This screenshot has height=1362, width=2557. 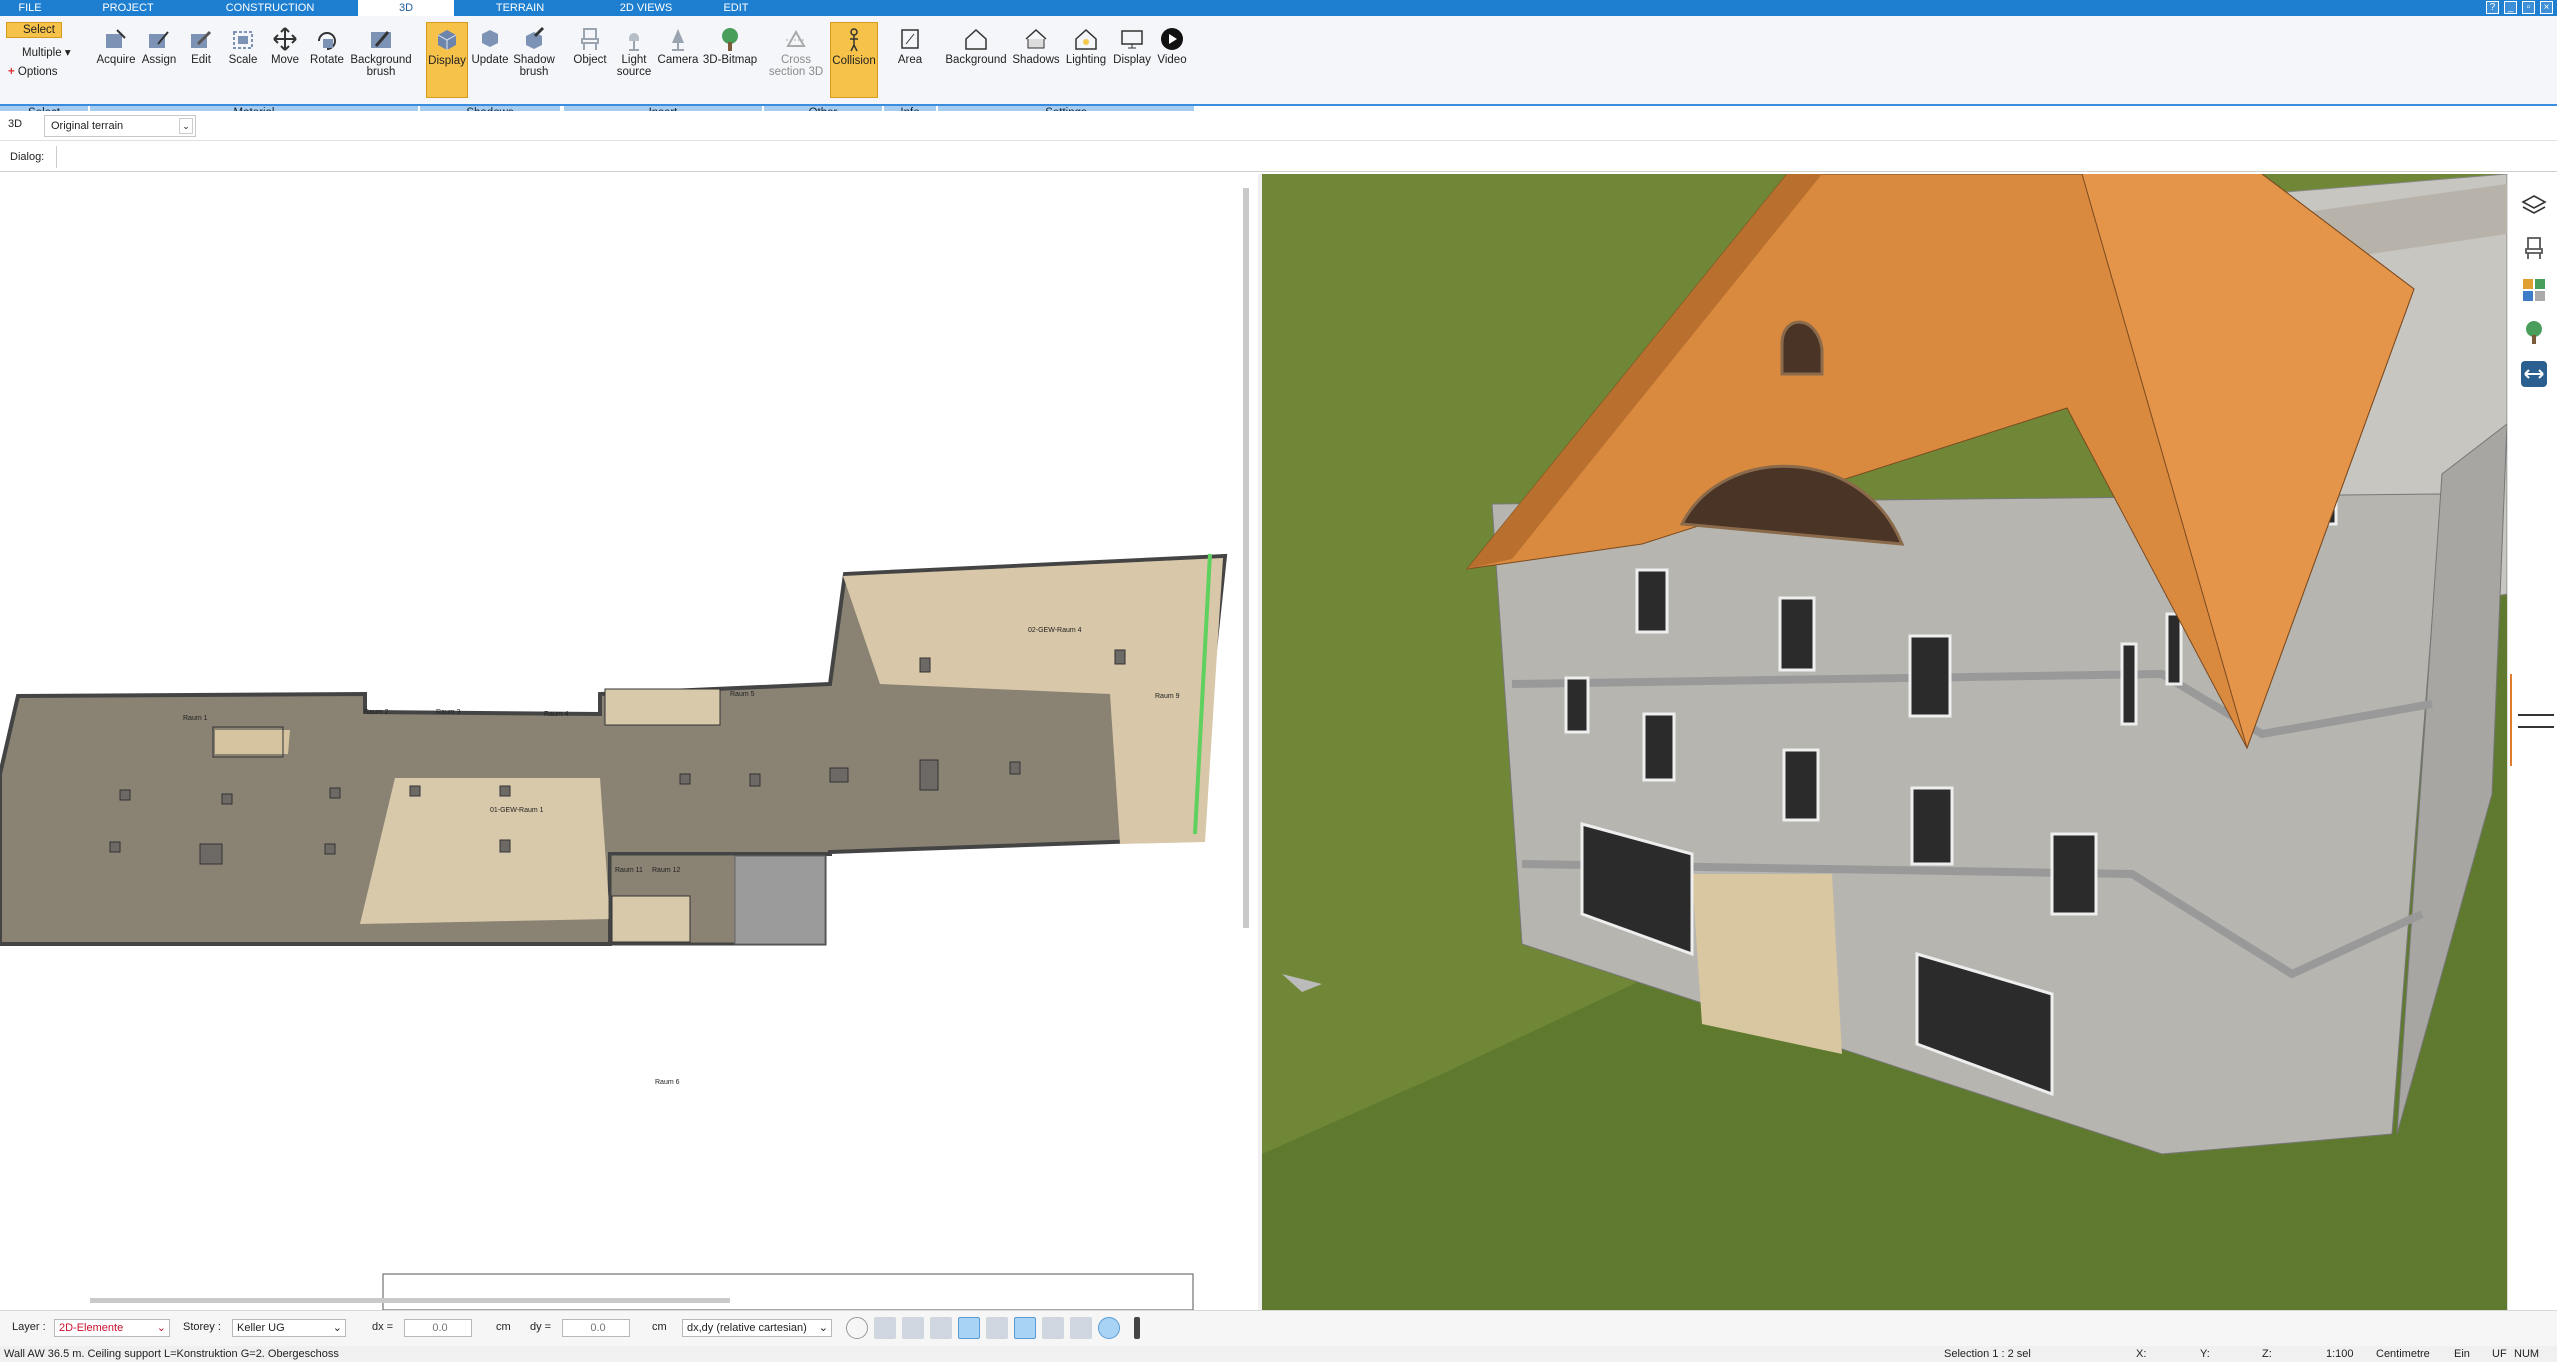 What do you see at coordinates (270, 8) in the screenshot?
I see `tab-construction: CONSTRUCTION` at bounding box center [270, 8].